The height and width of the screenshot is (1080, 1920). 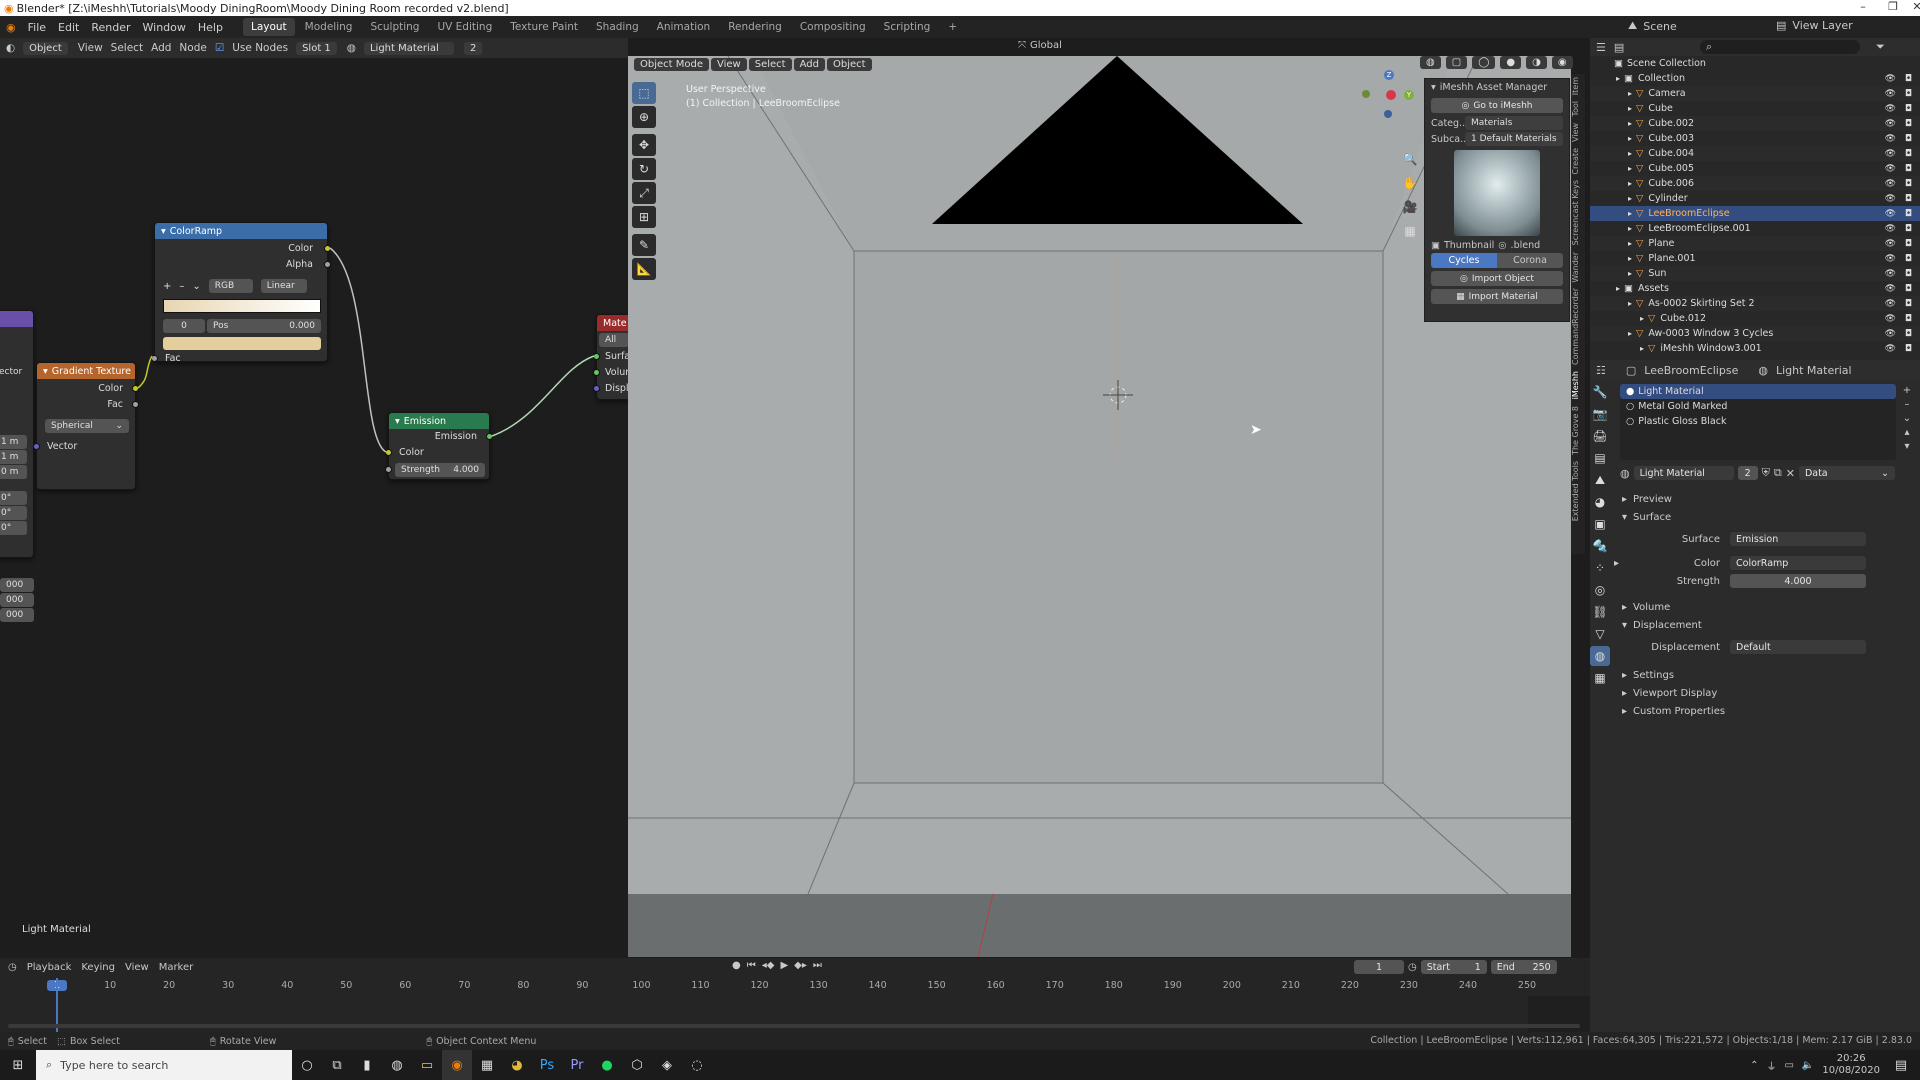 I want to click on outliner-row: ▸ ▽ LeeBroomEclipse 👁 ◘, so click(x=1755, y=213).